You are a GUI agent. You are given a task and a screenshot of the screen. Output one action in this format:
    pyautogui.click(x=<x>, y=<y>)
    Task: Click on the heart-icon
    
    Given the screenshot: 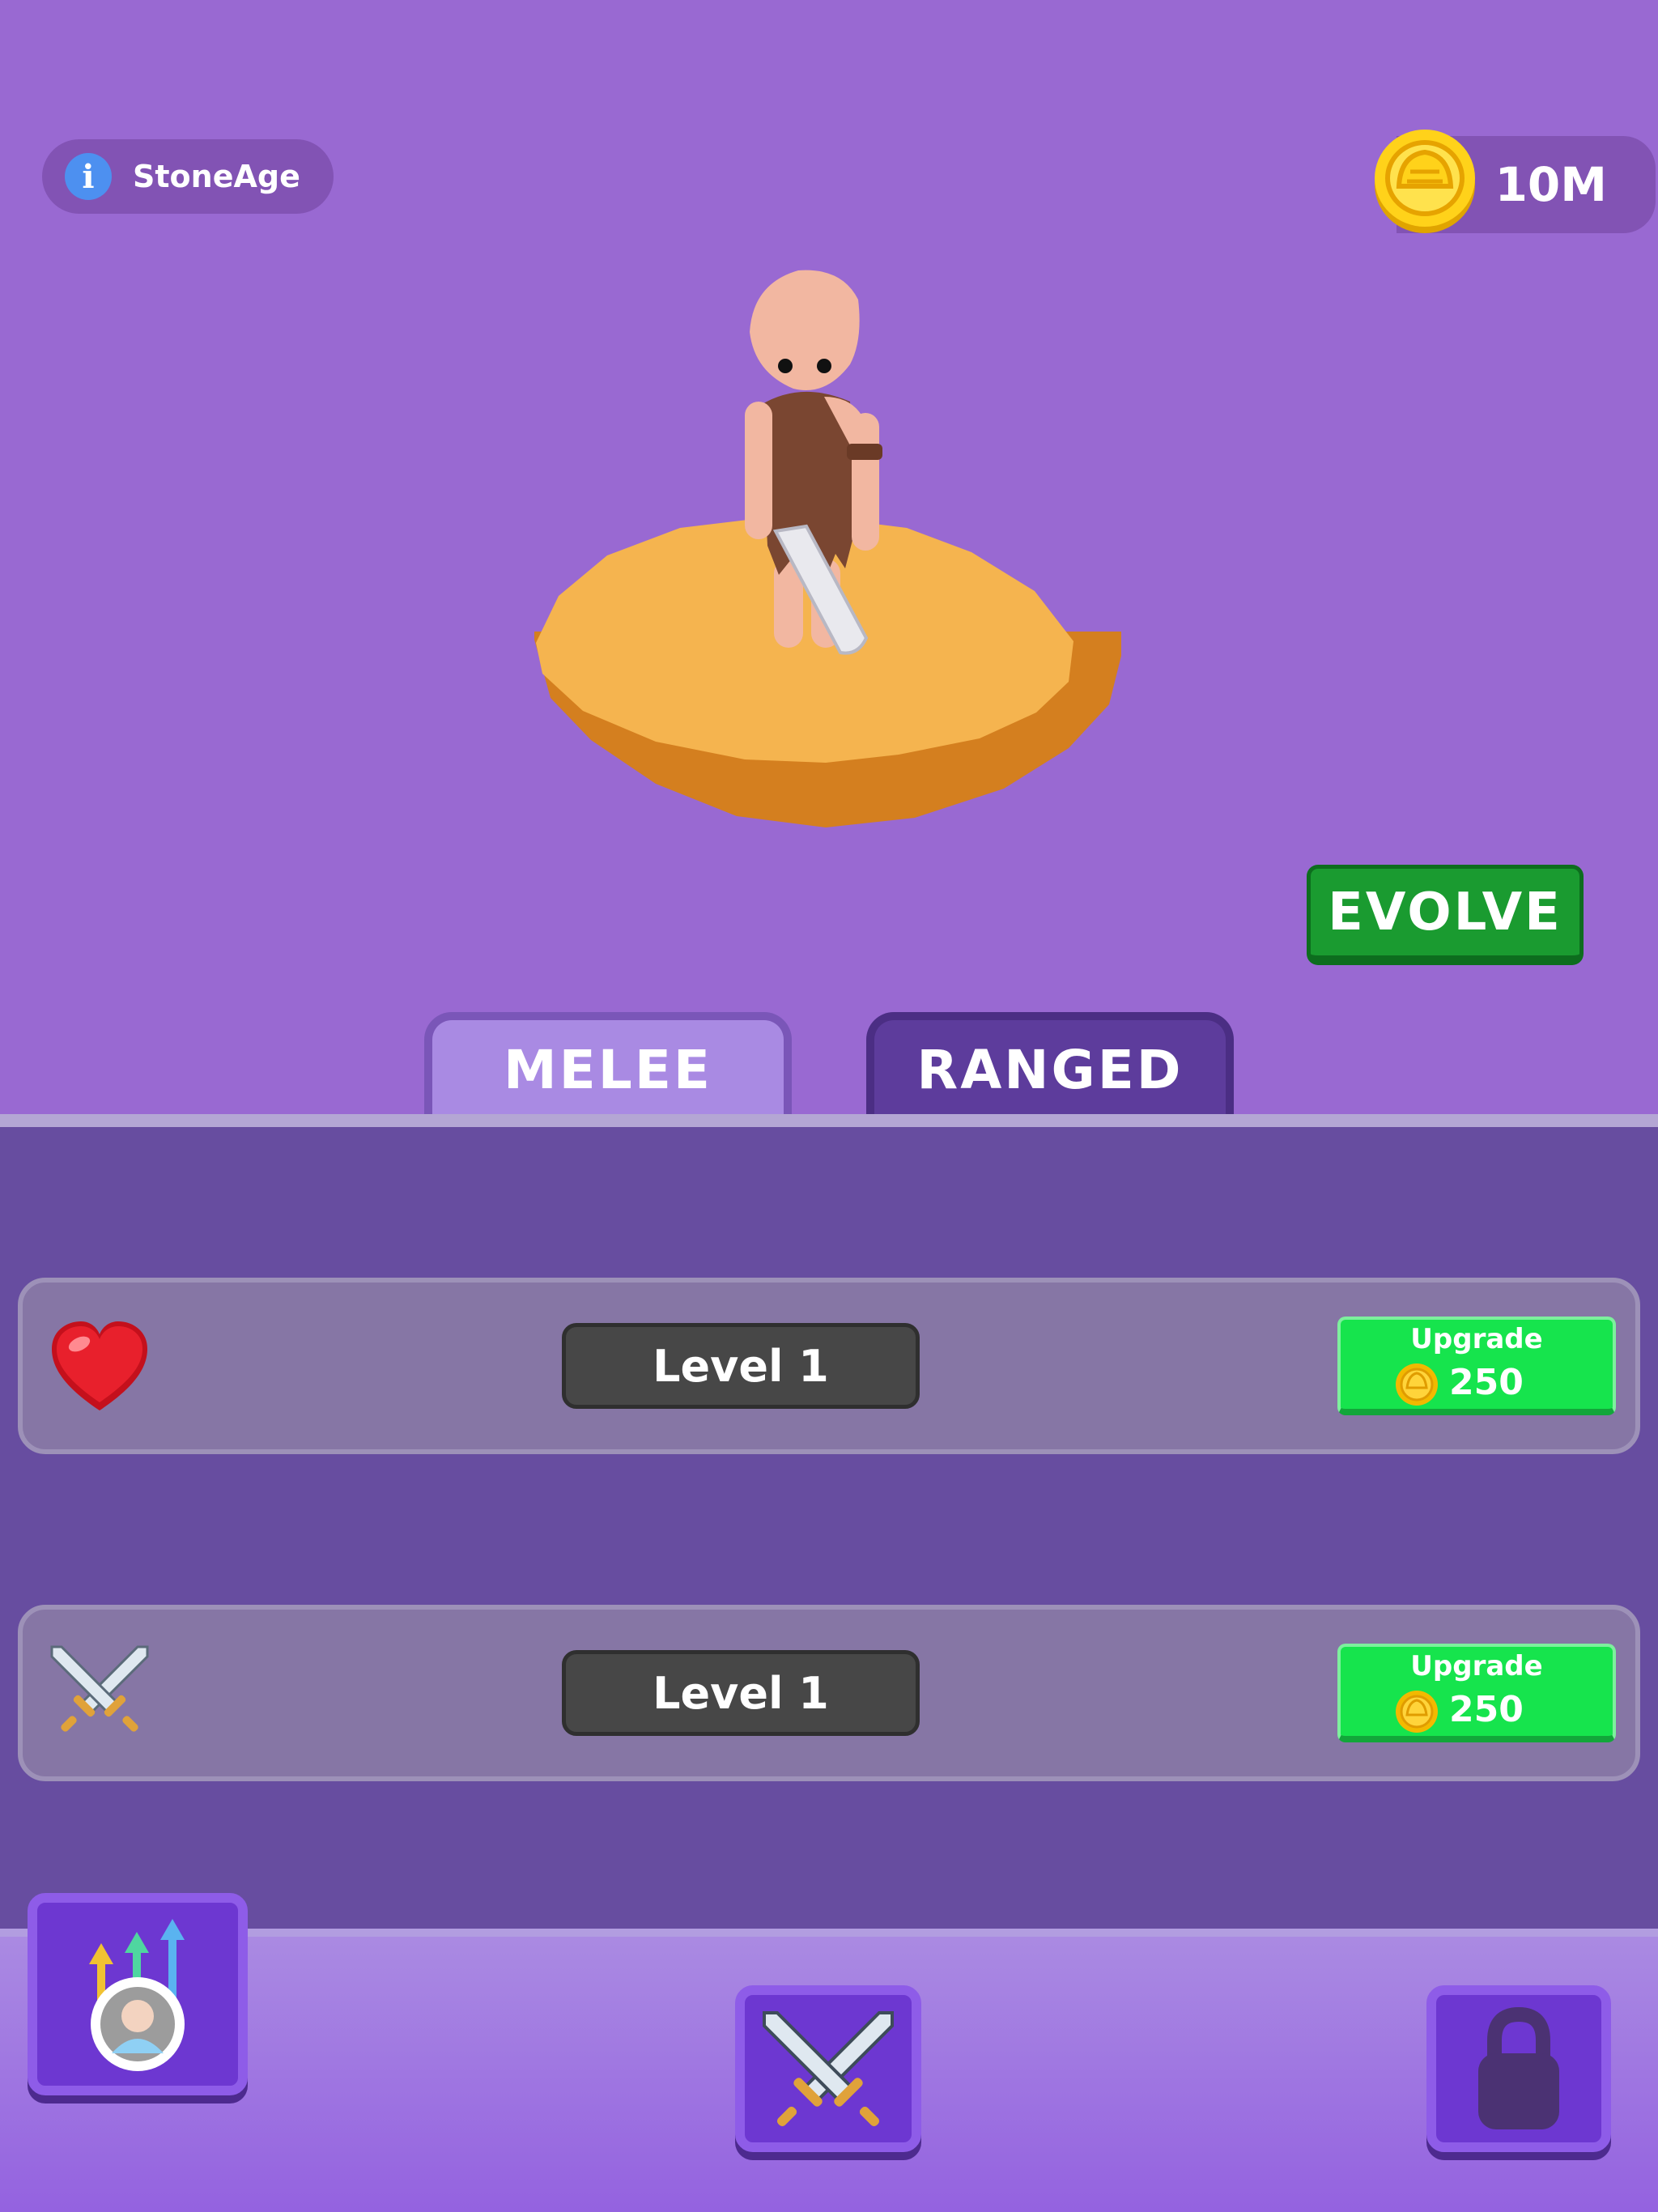 What is the action you would take?
    pyautogui.click(x=99, y=1365)
    